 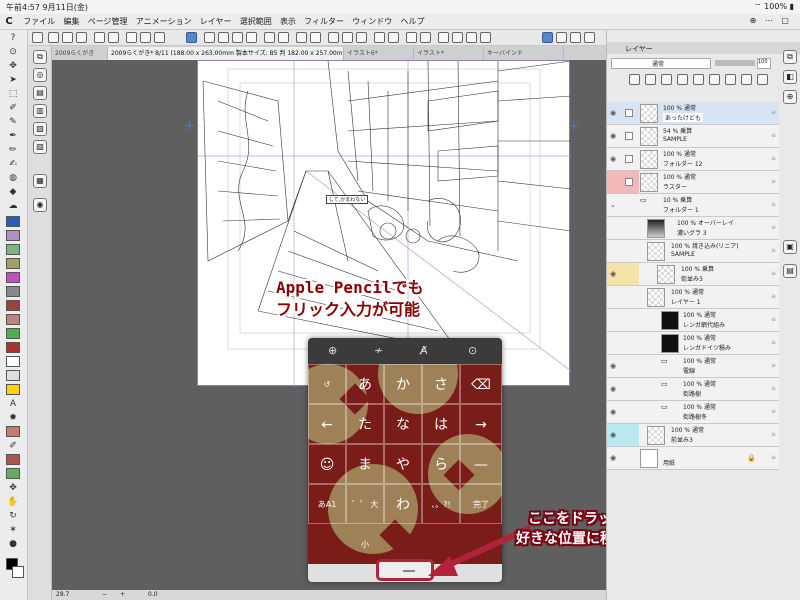 What do you see at coordinates (361, 37) in the screenshot?
I see `snap-grid-icon` at bounding box center [361, 37].